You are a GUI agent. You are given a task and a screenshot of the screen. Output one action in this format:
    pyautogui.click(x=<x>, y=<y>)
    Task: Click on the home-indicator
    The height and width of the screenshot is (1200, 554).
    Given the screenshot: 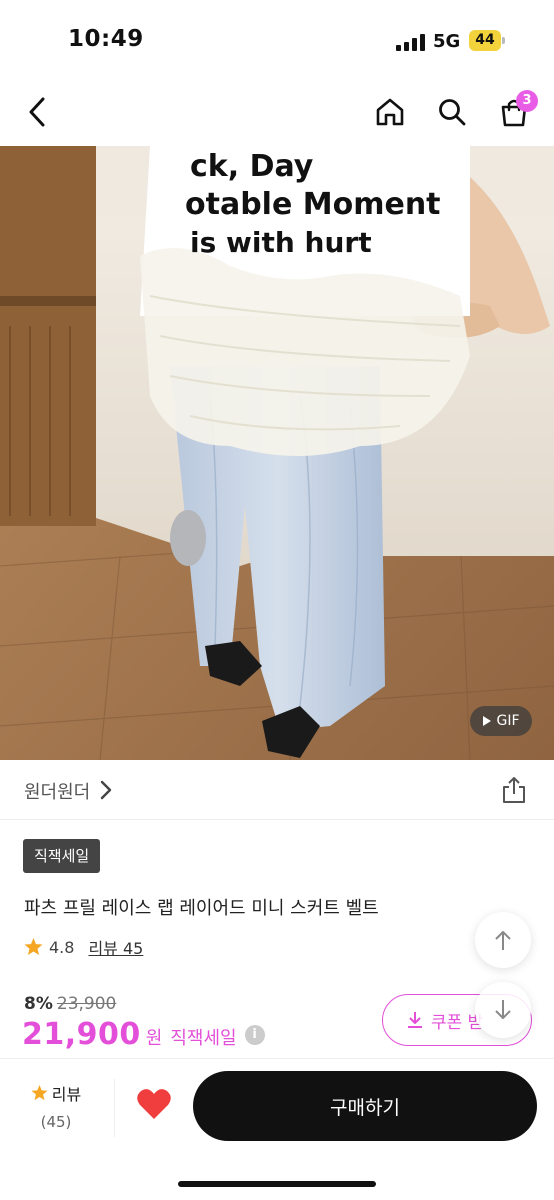 What is the action you would take?
    pyautogui.click(x=277, y=1184)
    